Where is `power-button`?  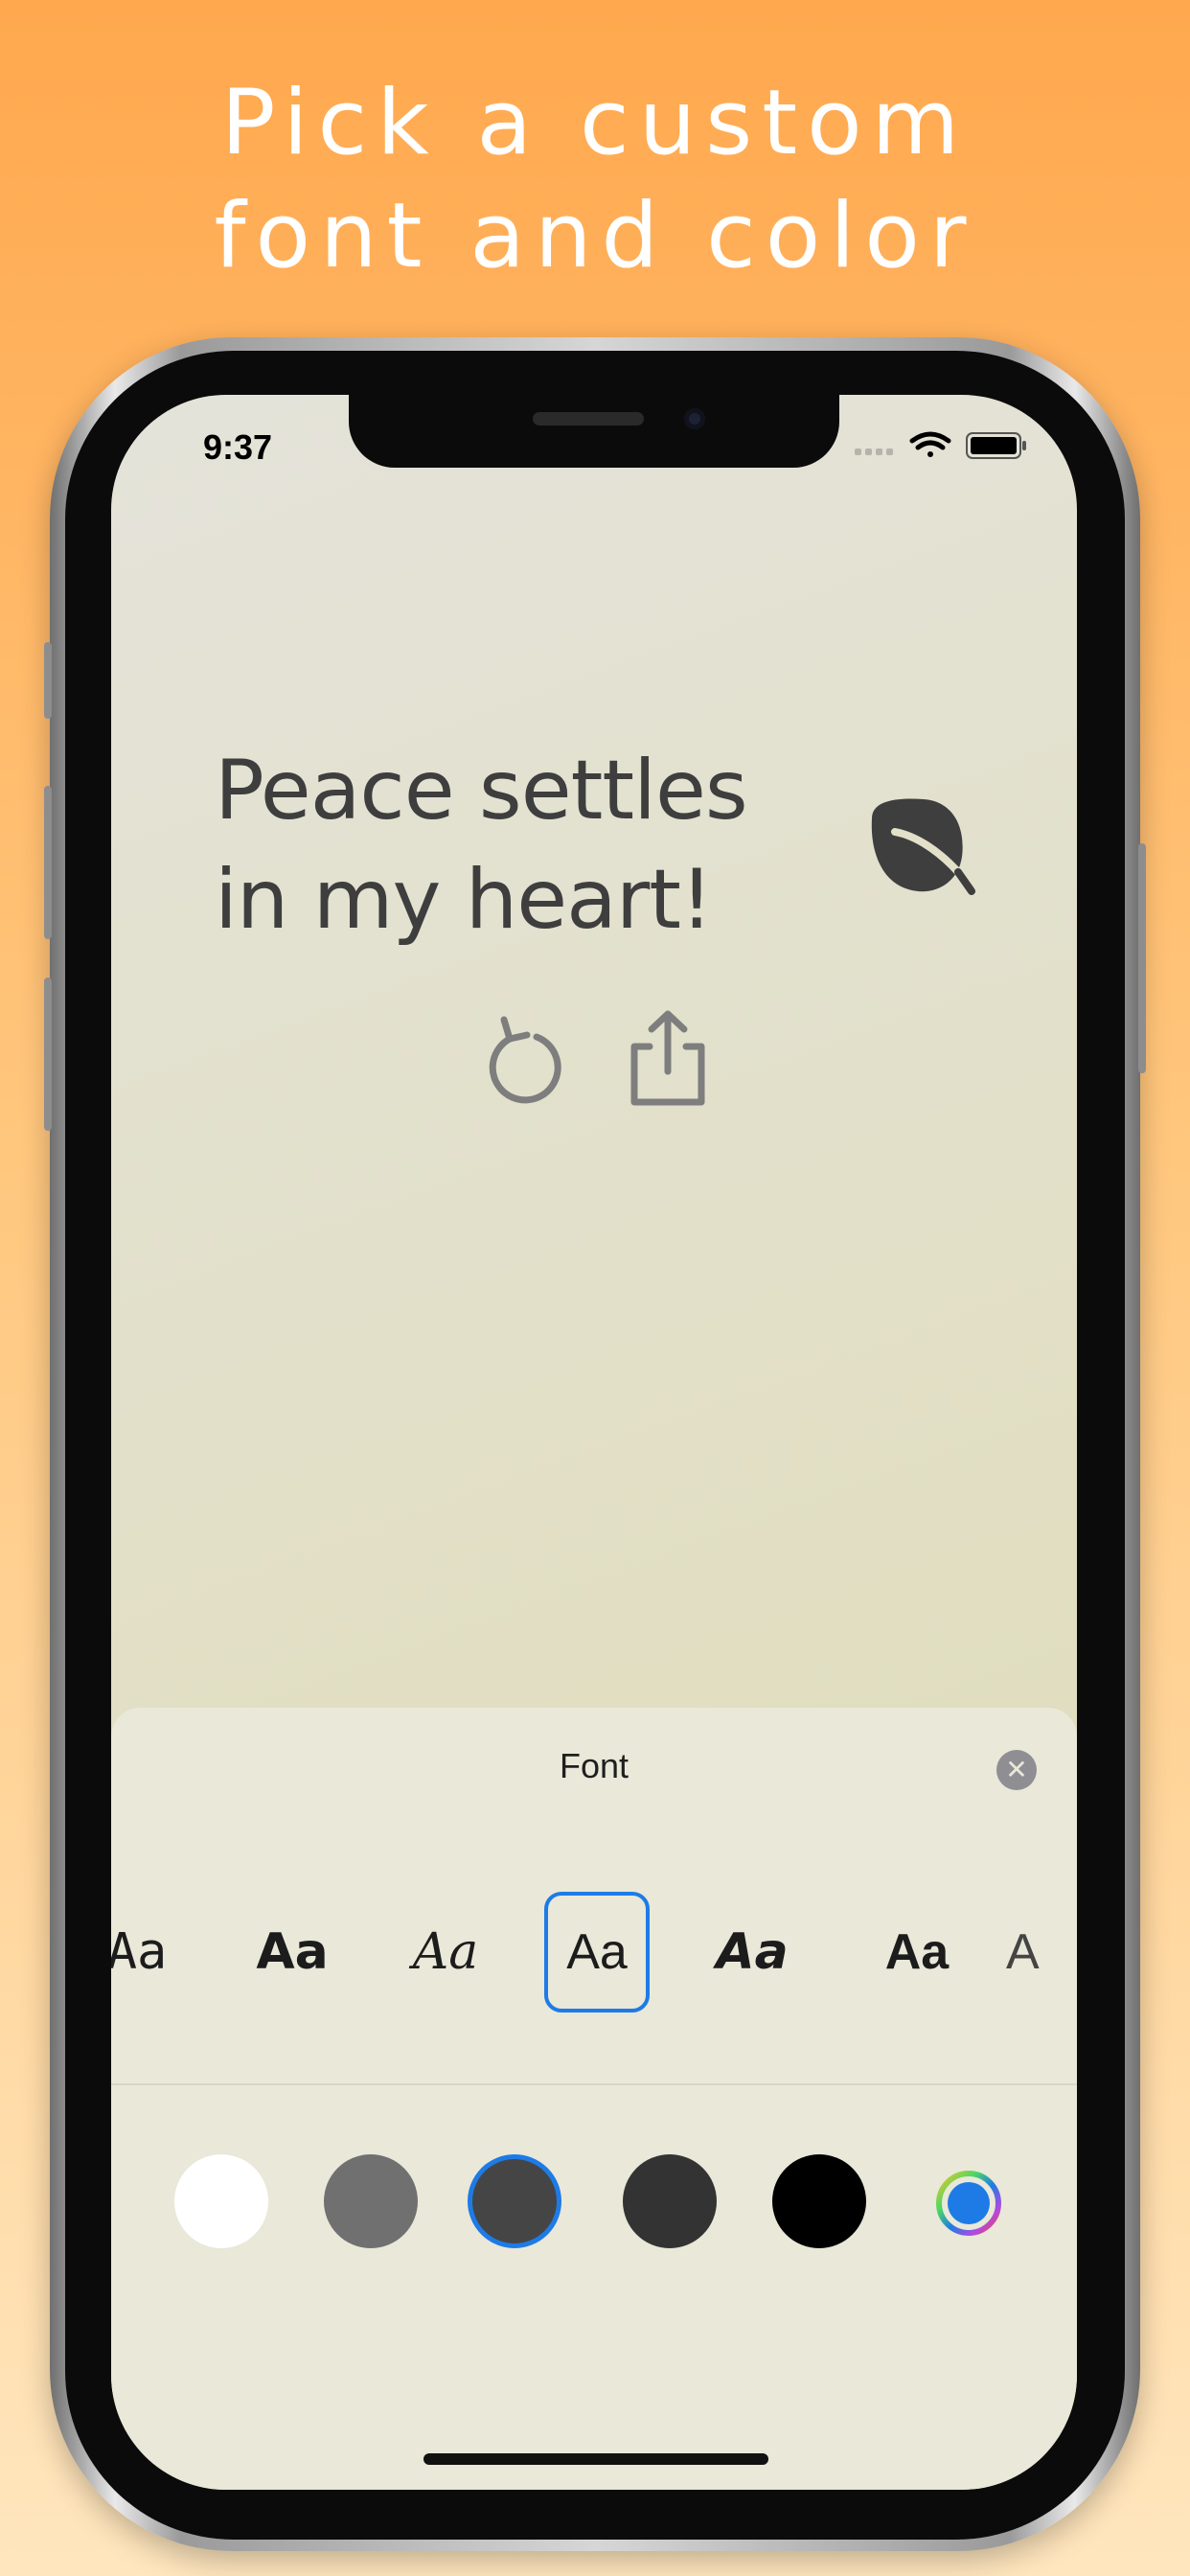 power-button is located at coordinates (1142, 958).